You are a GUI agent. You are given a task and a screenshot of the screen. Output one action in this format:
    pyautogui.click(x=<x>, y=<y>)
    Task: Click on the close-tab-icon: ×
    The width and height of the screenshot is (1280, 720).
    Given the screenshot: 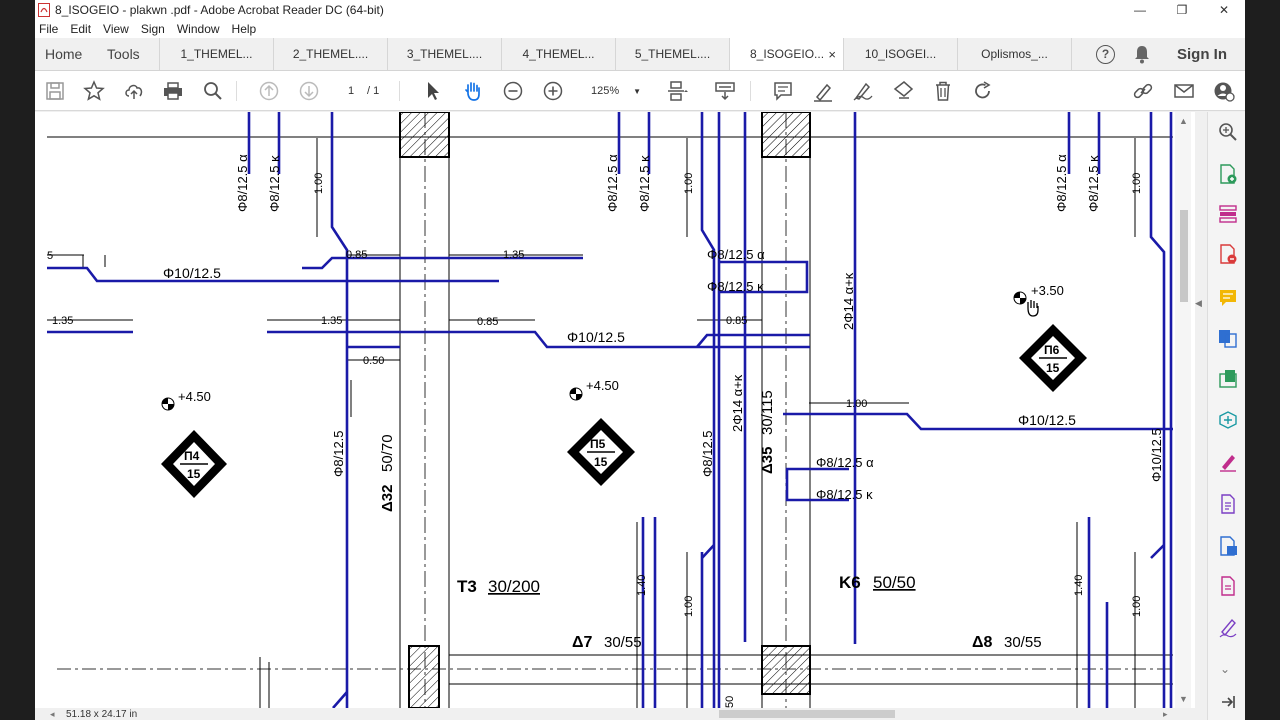 What is the action you would take?
    pyautogui.click(x=832, y=54)
    